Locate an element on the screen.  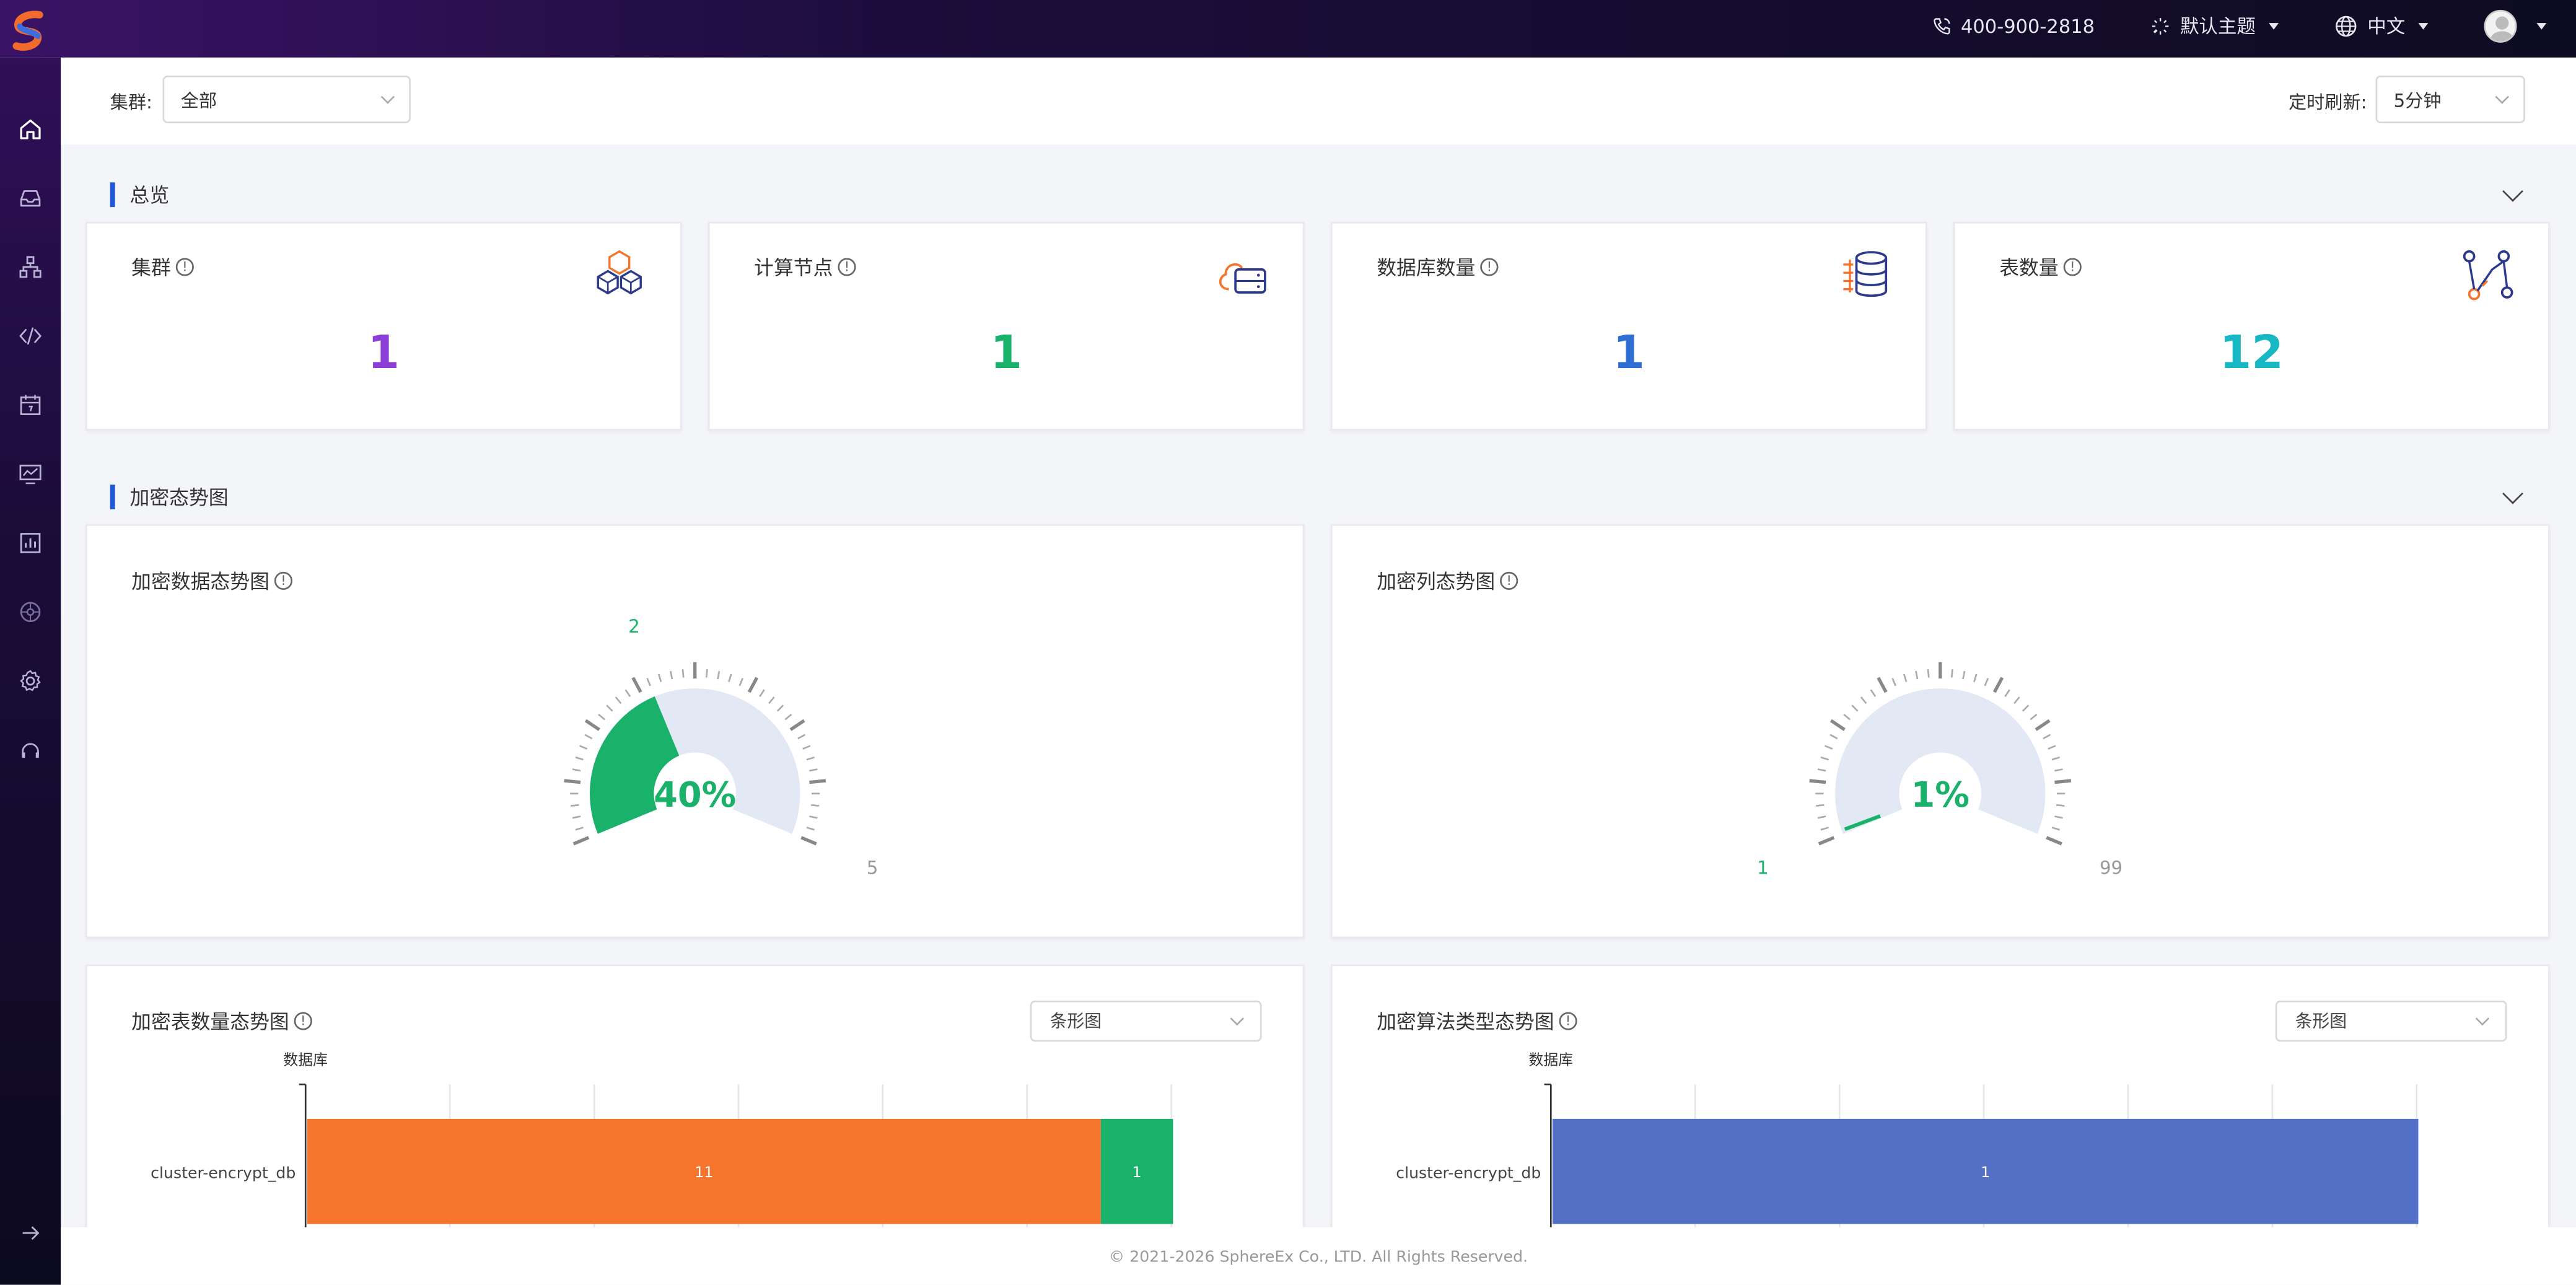
language-switcher: 中文 is located at coordinates (2381, 26).